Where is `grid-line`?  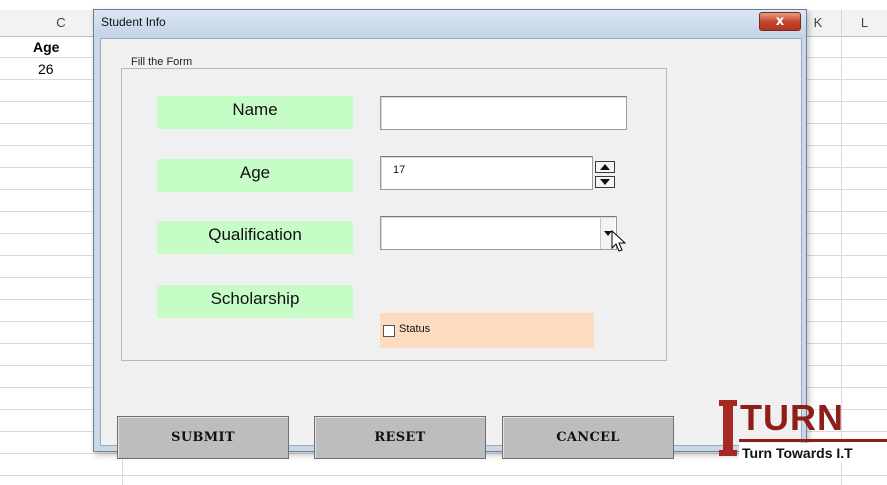
grid-line is located at coordinates (443, 475).